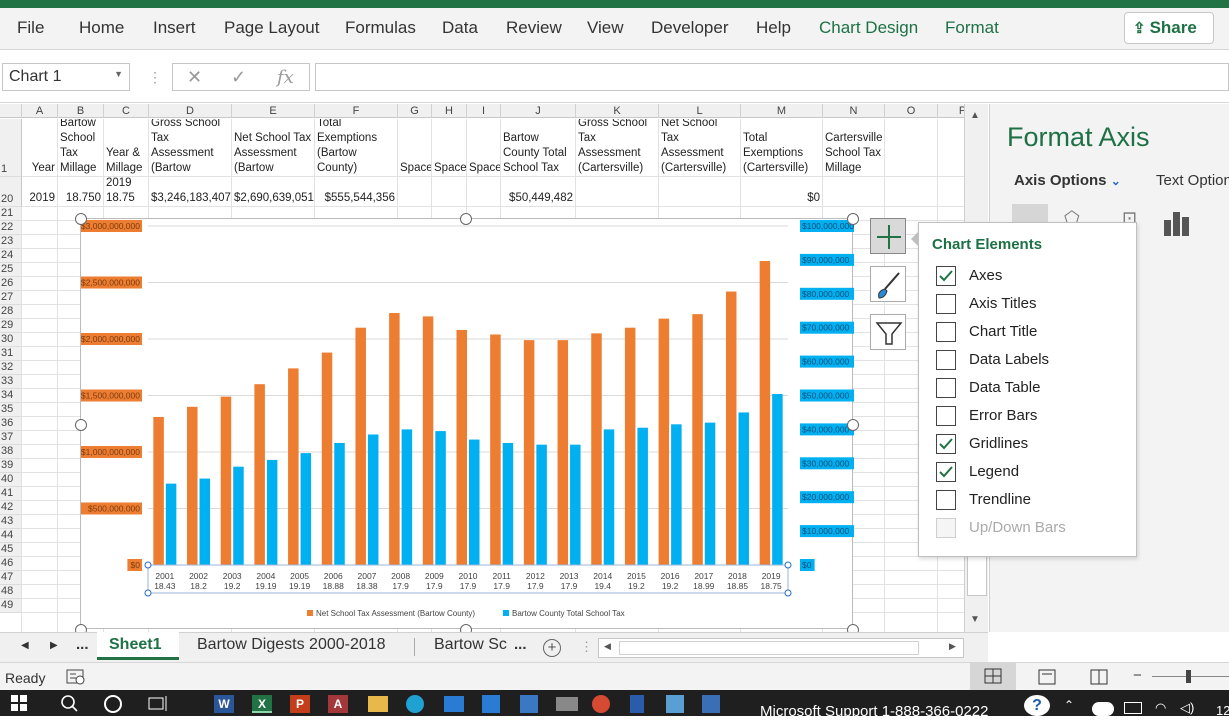 The image size is (1229, 720). Describe the element at coordinates (19, 703) in the screenshot. I see `windows-start-icon` at that location.